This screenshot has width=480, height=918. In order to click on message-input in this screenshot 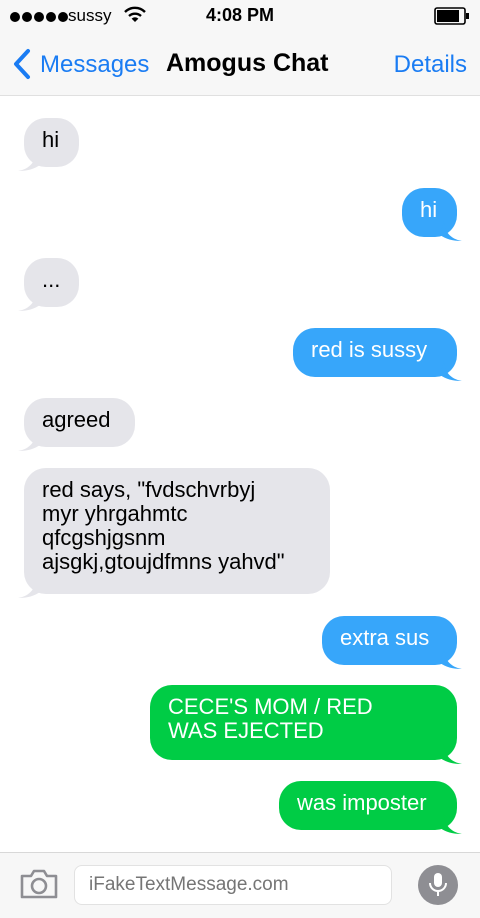, I will do `click(233, 885)`.